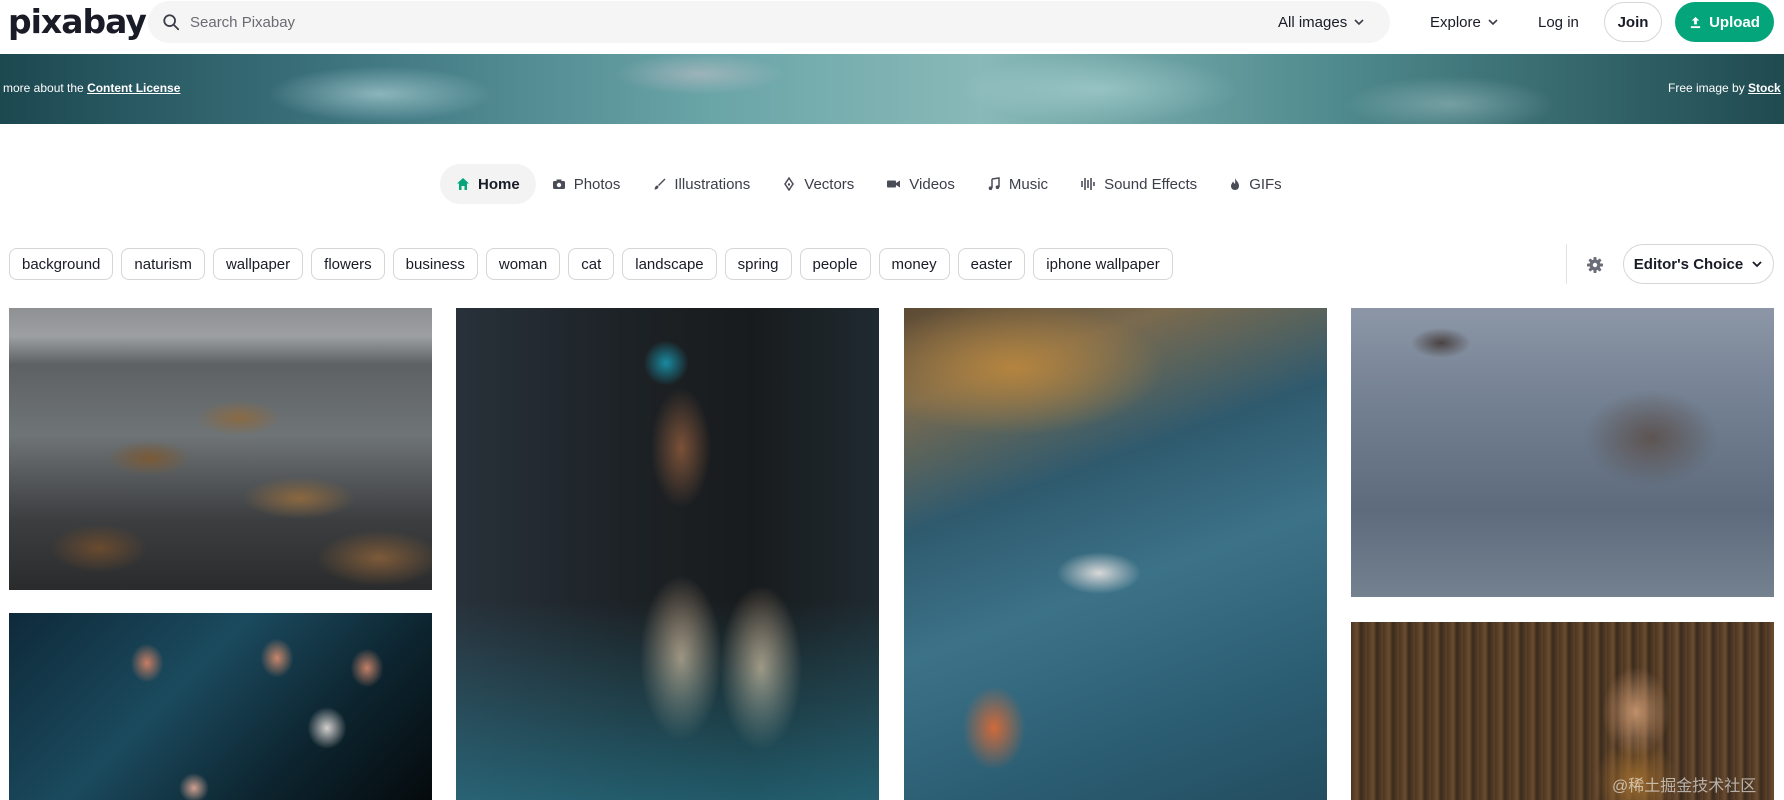 Image resolution: width=1784 pixels, height=800 pixels. What do you see at coordinates (1115, 554) in the screenshot?
I see `vintage-car-photo` at bounding box center [1115, 554].